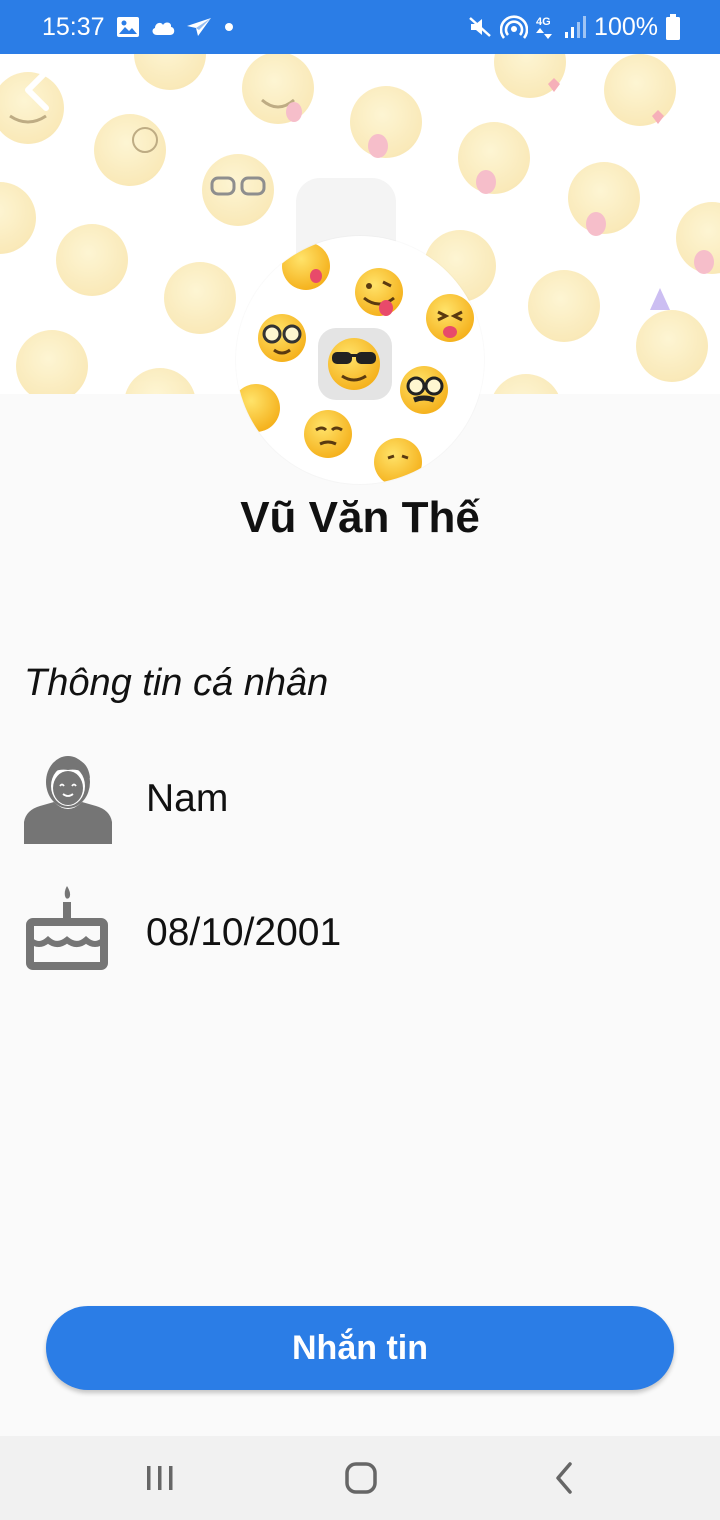 The height and width of the screenshot is (1520, 720). What do you see at coordinates (68, 932) in the screenshot?
I see `birthday-cake-icon` at bounding box center [68, 932].